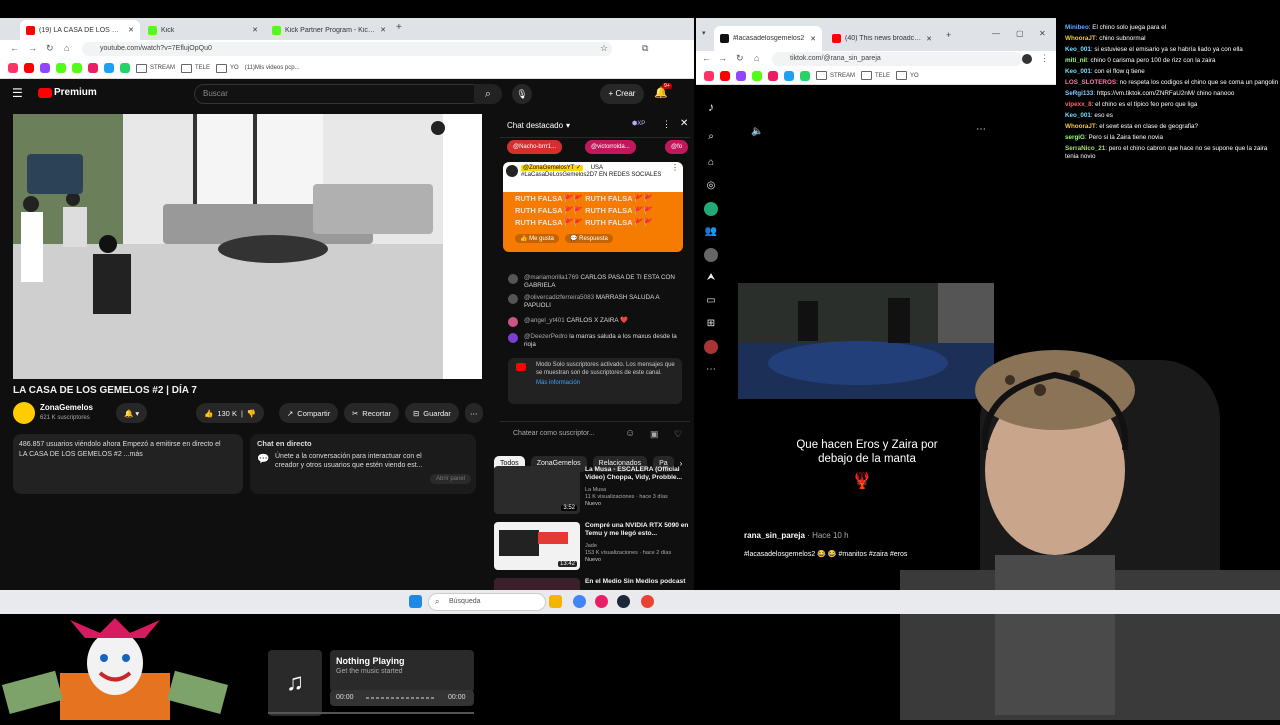 The width and height of the screenshot is (1280, 725). What do you see at coordinates (203, 30) in the screenshot?
I see `tab-kick: Kick ✕` at bounding box center [203, 30].